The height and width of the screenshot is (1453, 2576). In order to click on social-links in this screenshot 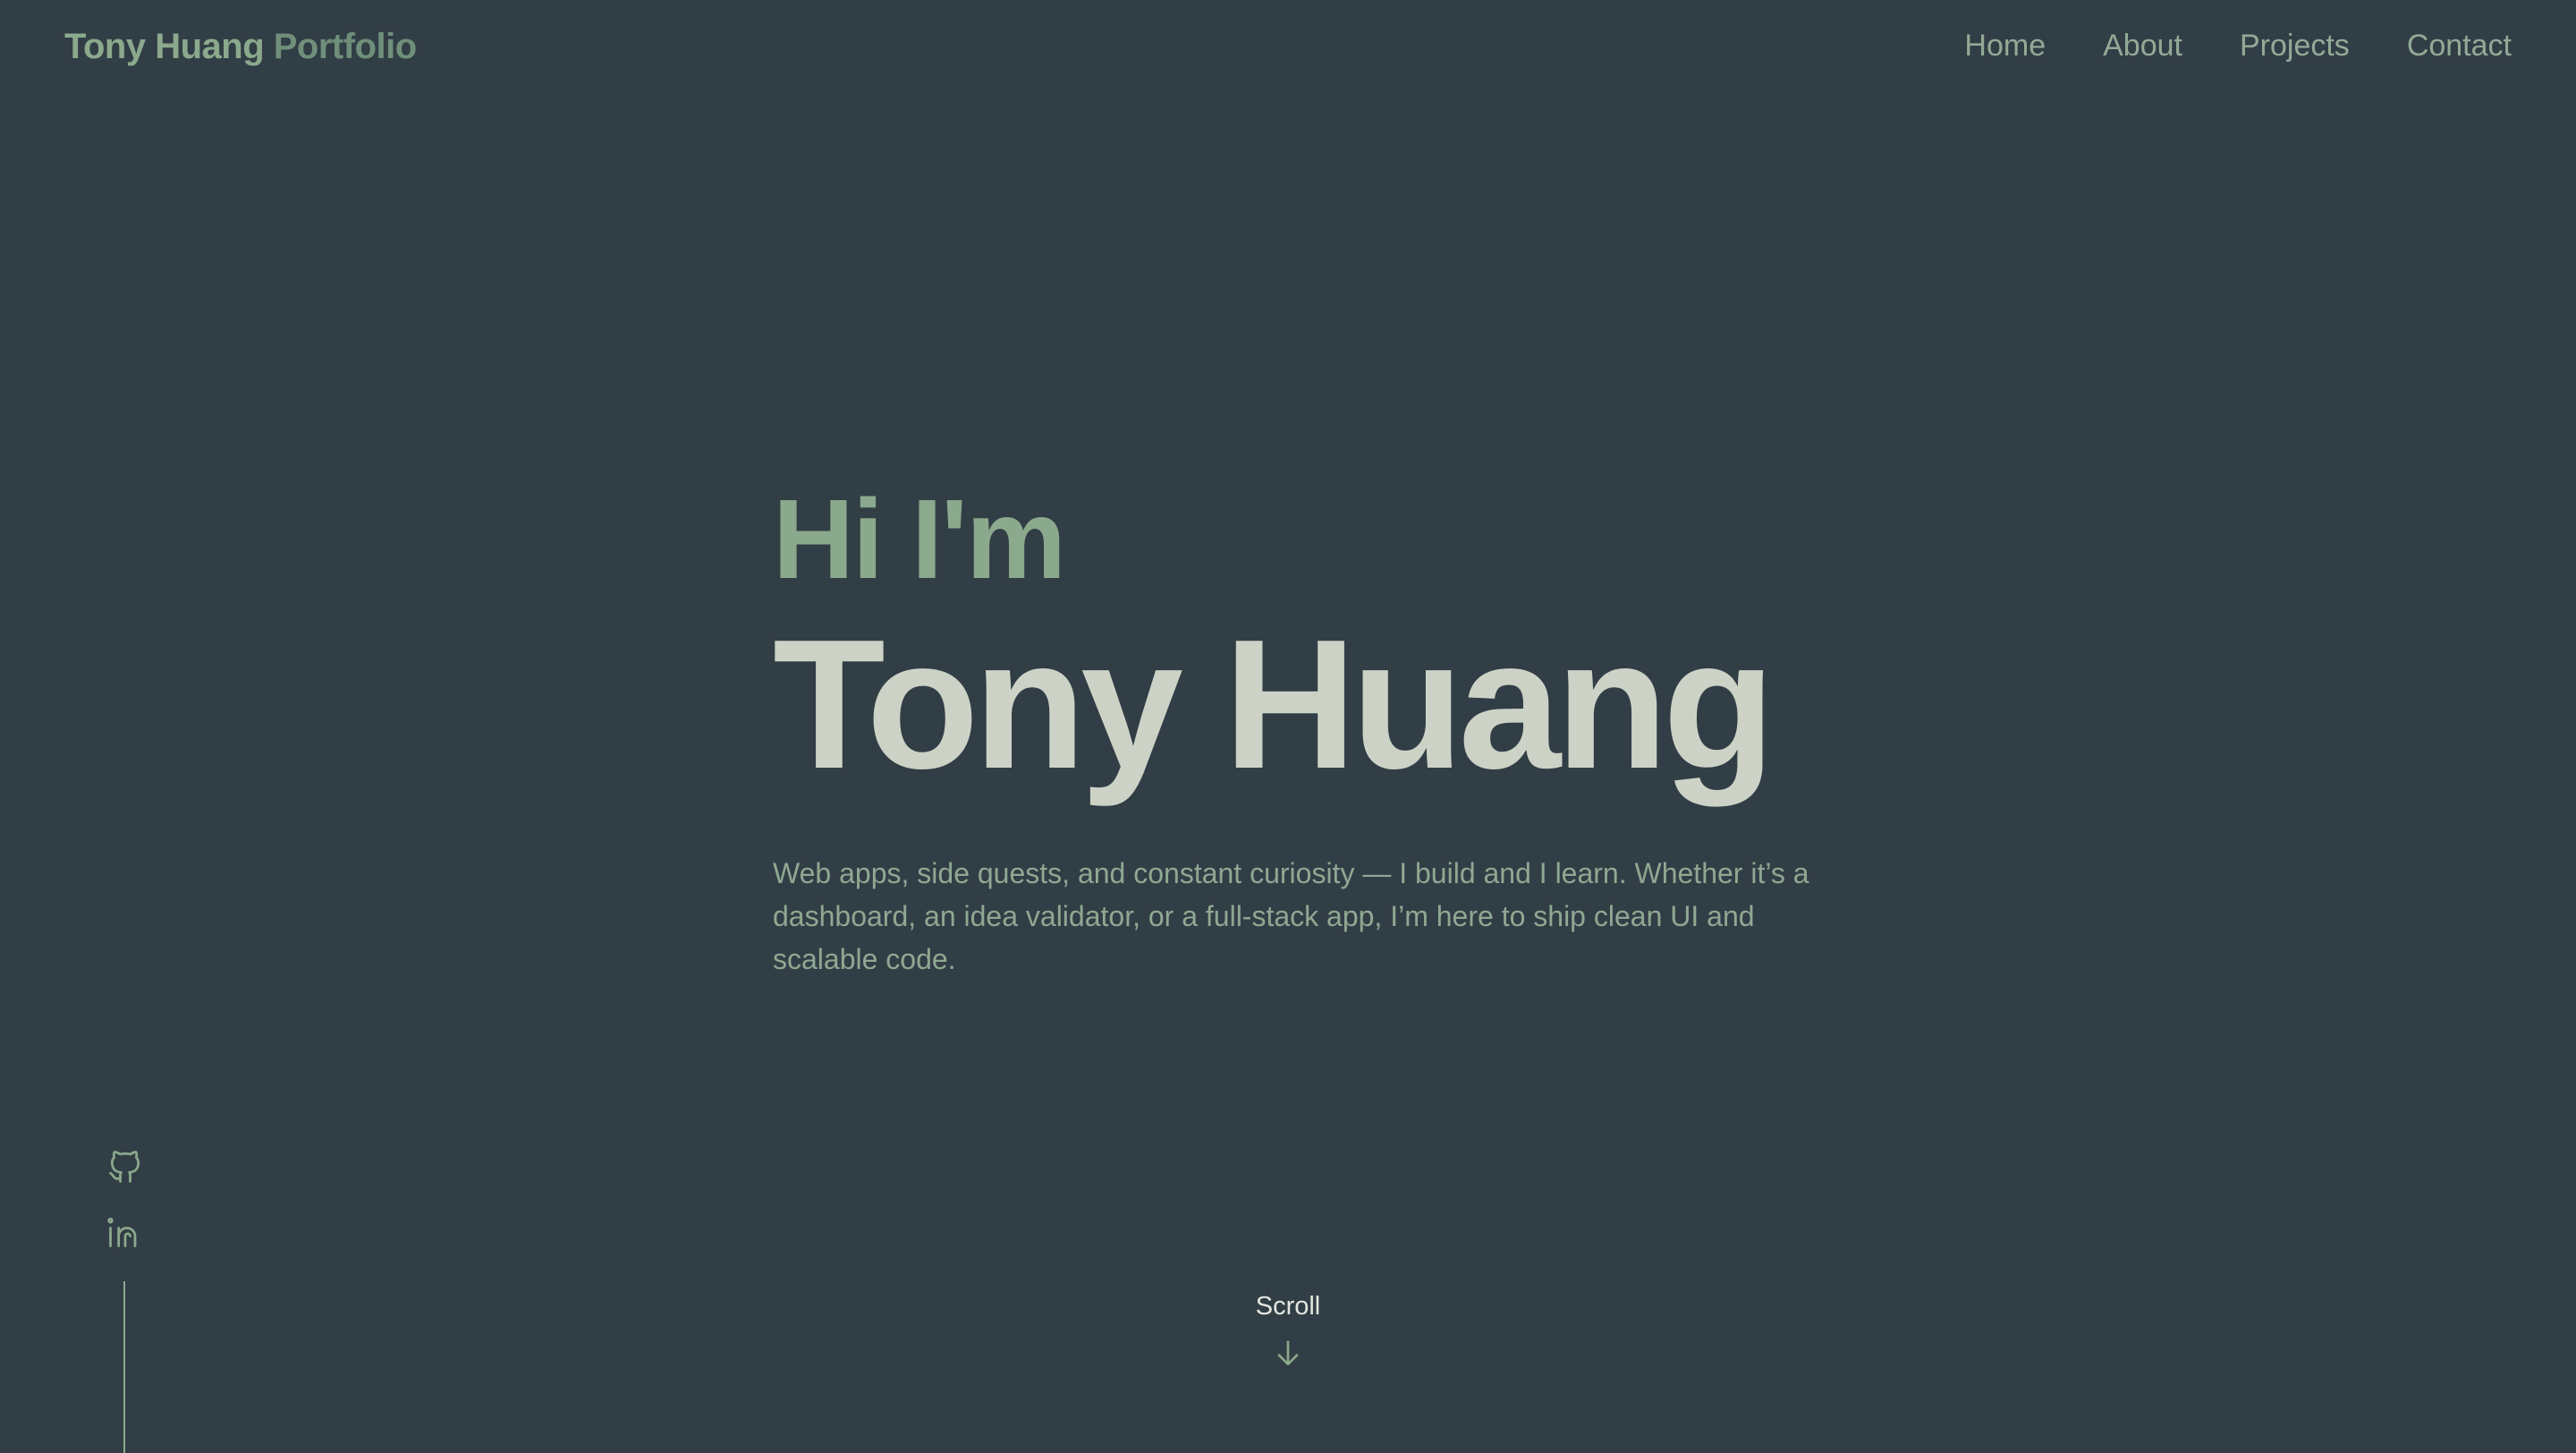, I will do `click(125, 1213)`.